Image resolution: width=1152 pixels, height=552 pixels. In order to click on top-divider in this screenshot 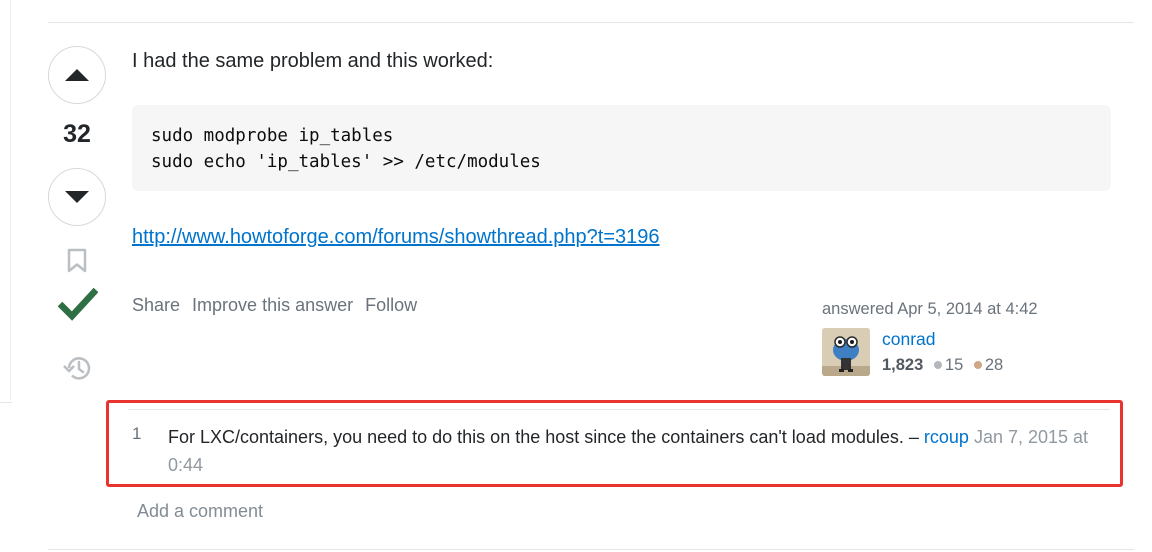, I will do `click(591, 22)`.